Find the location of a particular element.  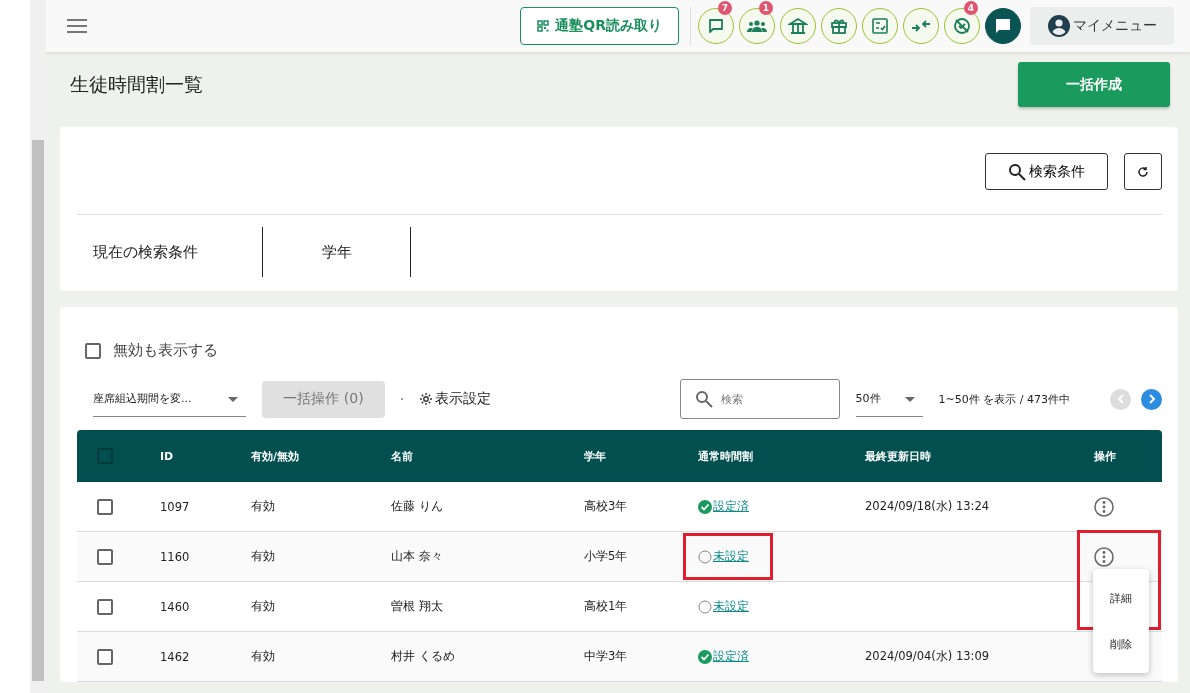

table-cell: 1462 is located at coordinates (175, 656).